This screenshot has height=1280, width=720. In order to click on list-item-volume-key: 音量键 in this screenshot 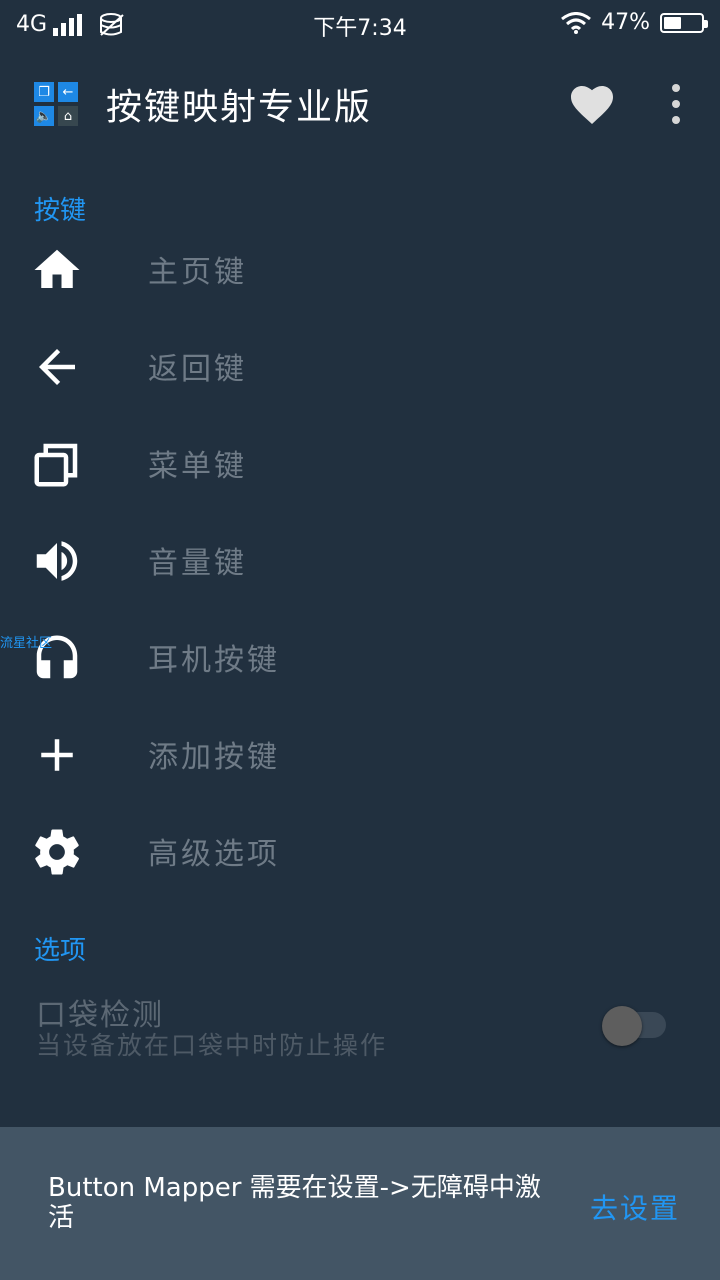, I will do `click(360, 562)`.